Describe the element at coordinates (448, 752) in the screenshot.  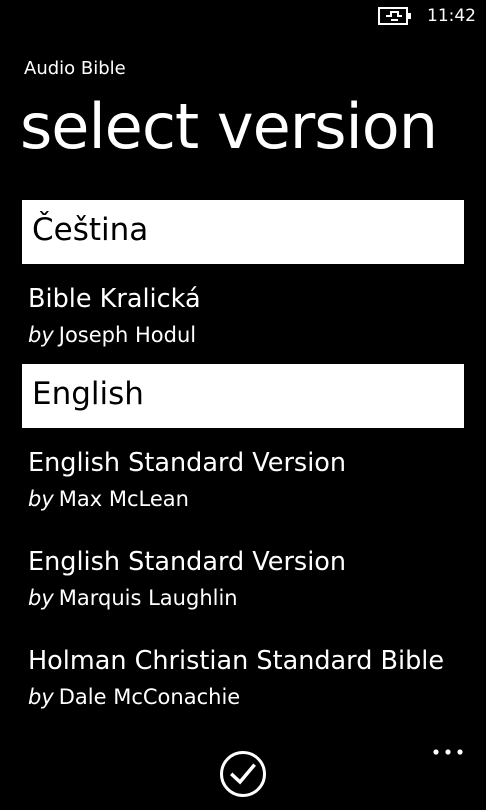
I see `ellipsis-icon` at that location.